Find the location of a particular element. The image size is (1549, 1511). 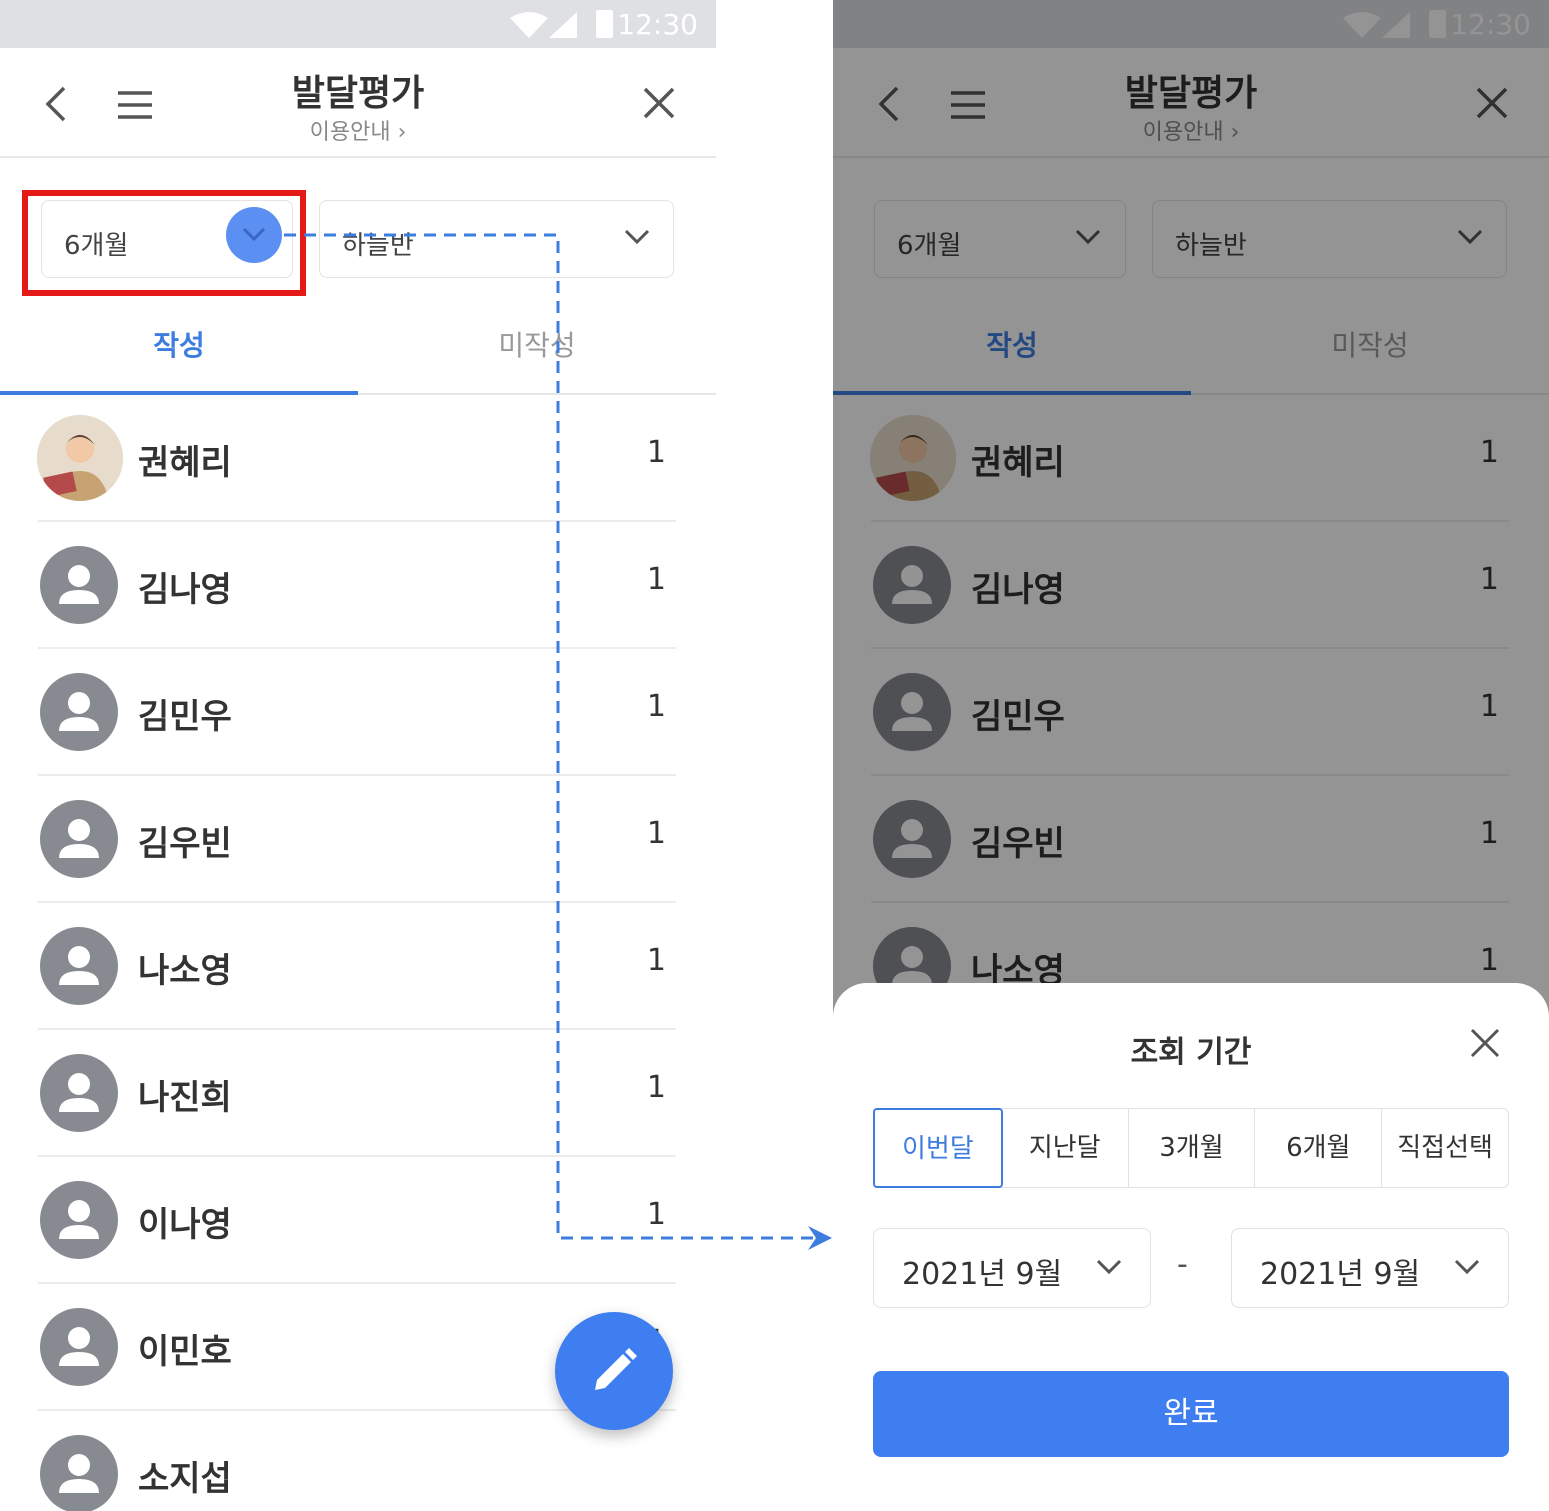

done-button: 완료 is located at coordinates (1191, 1414).